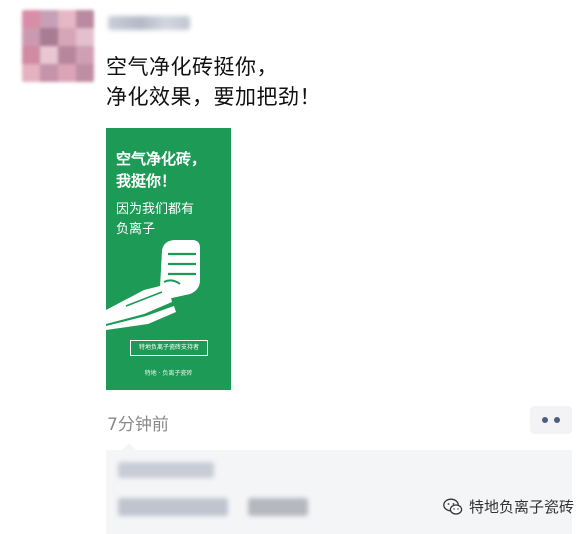 The height and width of the screenshot is (534, 588). Describe the element at coordinates (173, 507) in the screenshot. I see `comment-author` at that location.